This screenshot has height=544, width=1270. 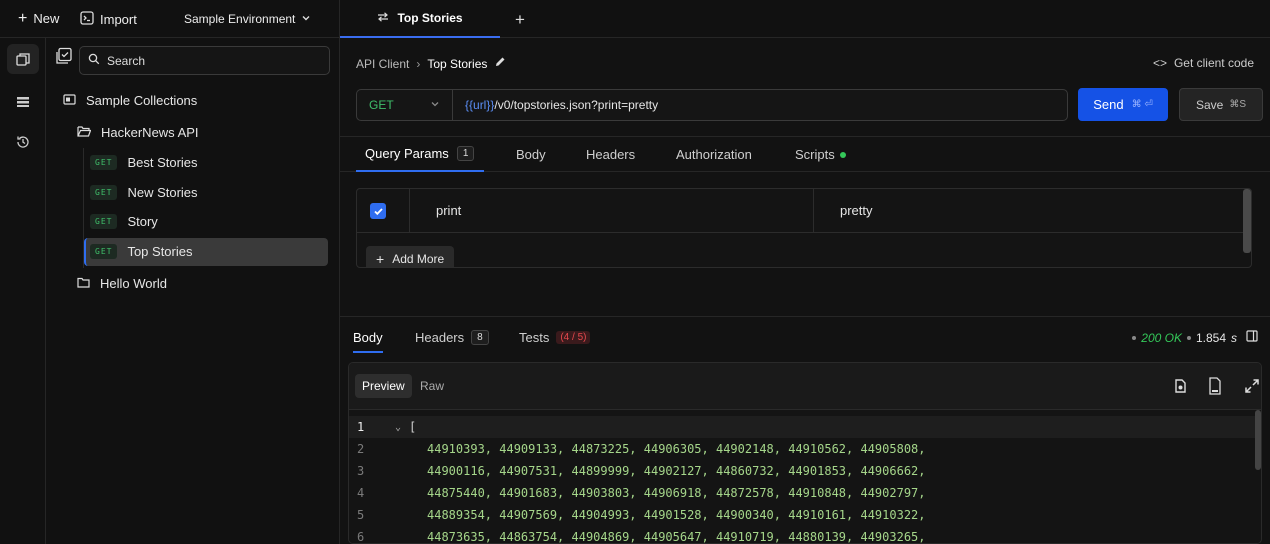 What do you see at coordinates (144, 162) in the screenshot?
I see `sidebar-item-best-stories: GET Best Stories` at bounding box center [144, 162].